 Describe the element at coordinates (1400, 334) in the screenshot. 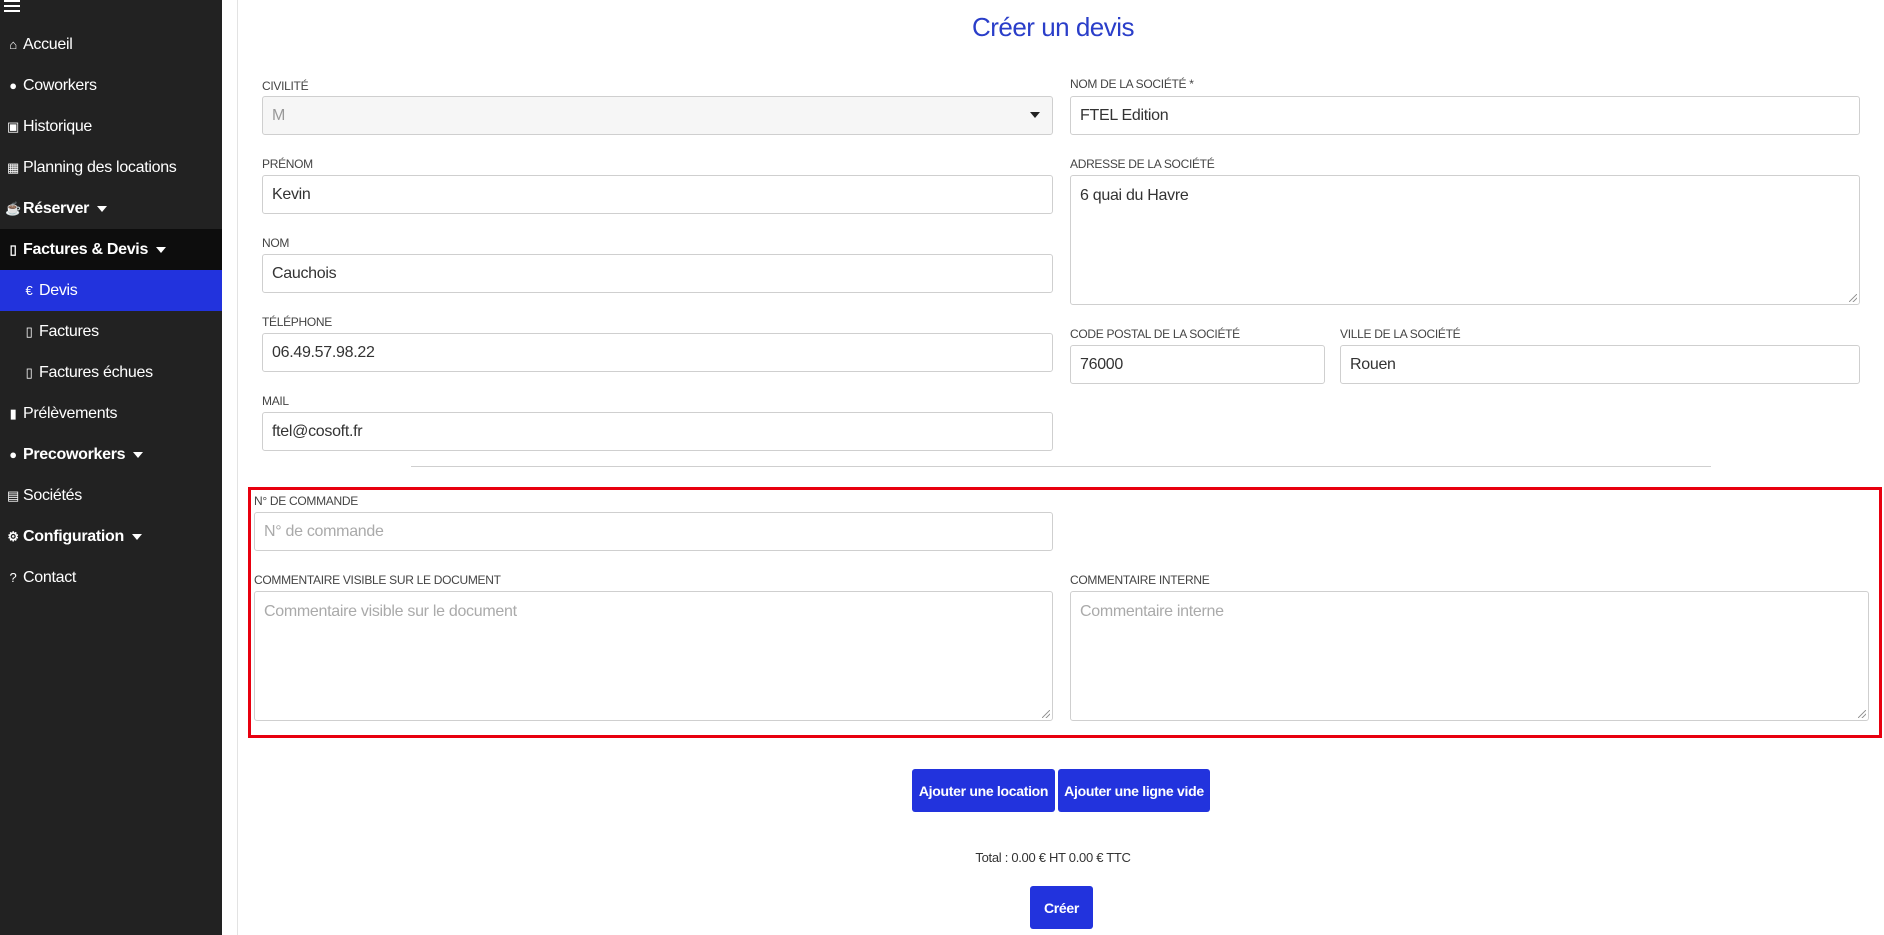

I see `societe-ville-label: VILLE DE LA SOCIÉTÉ` at that location.